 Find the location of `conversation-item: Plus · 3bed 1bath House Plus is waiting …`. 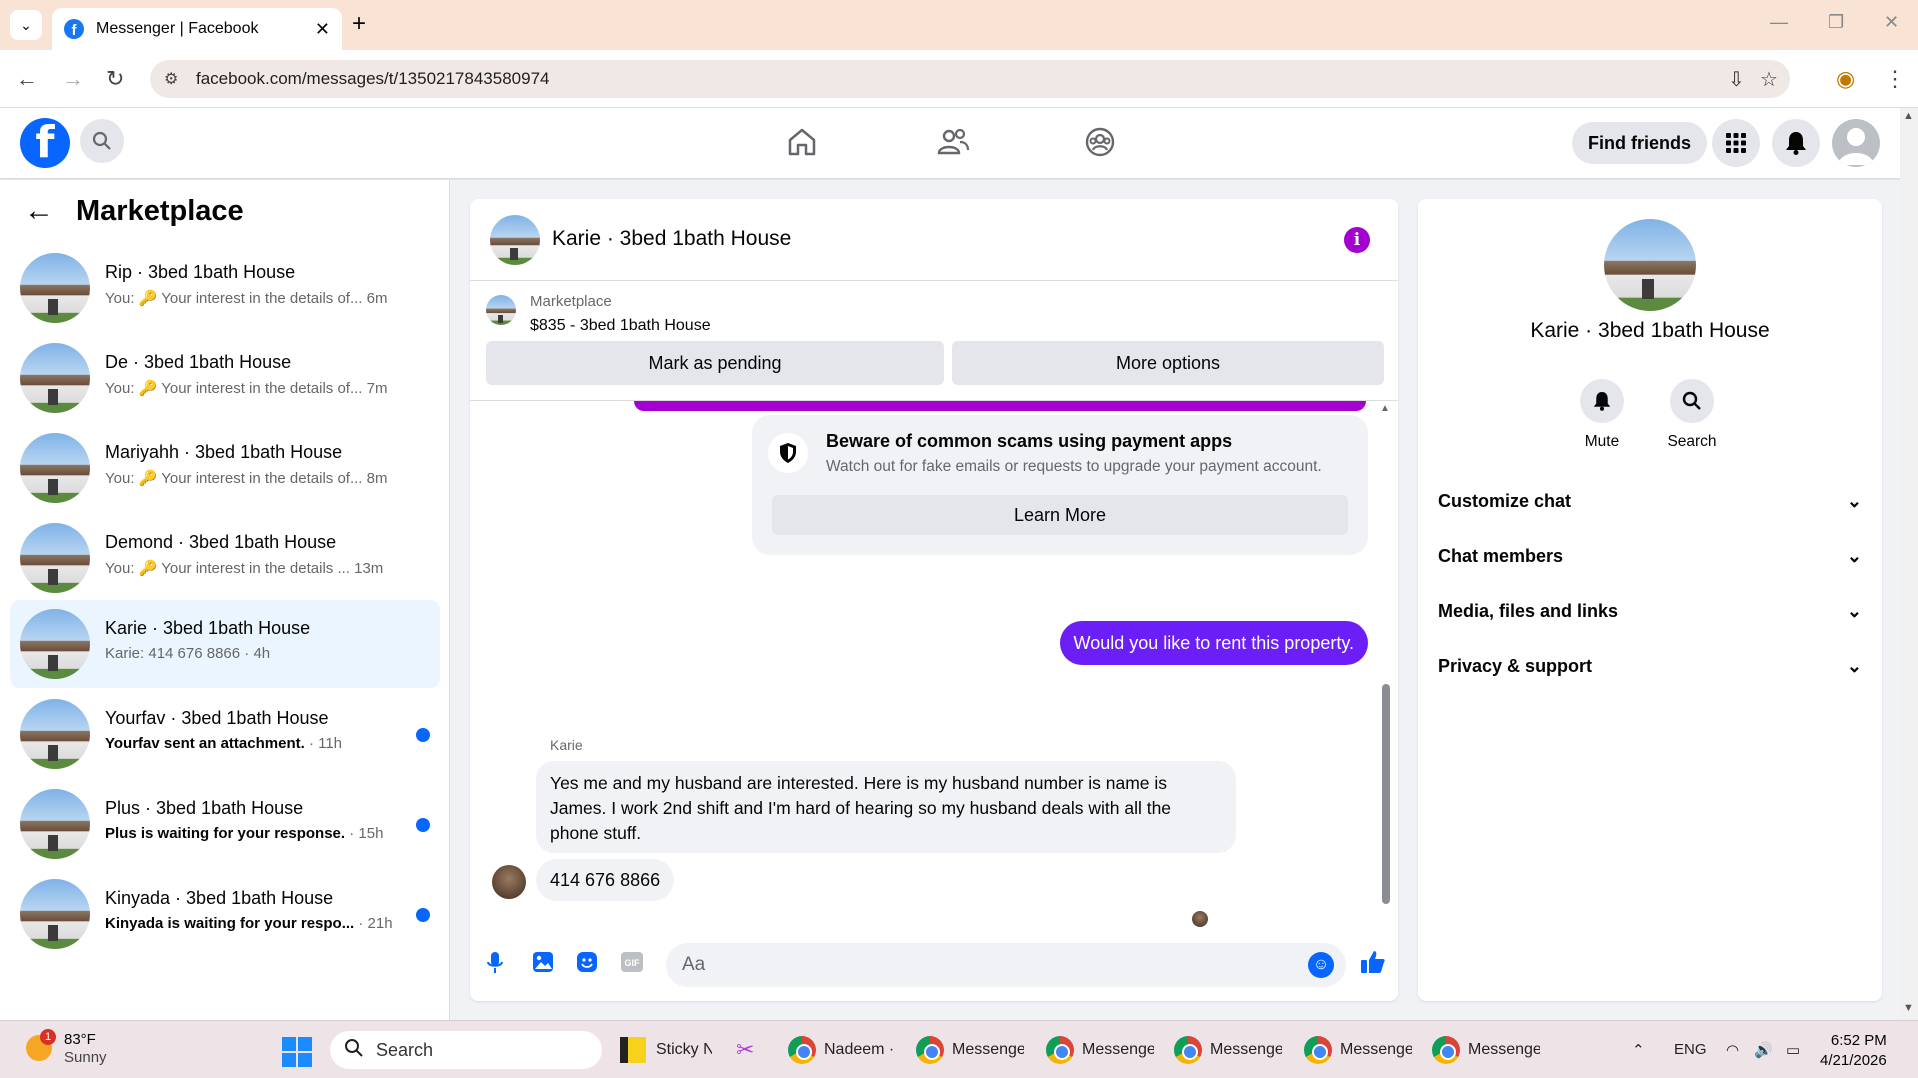

conversation-item: Plus · 3bed 1bath House Plus is waiting … is located at coordinates (225, 824).